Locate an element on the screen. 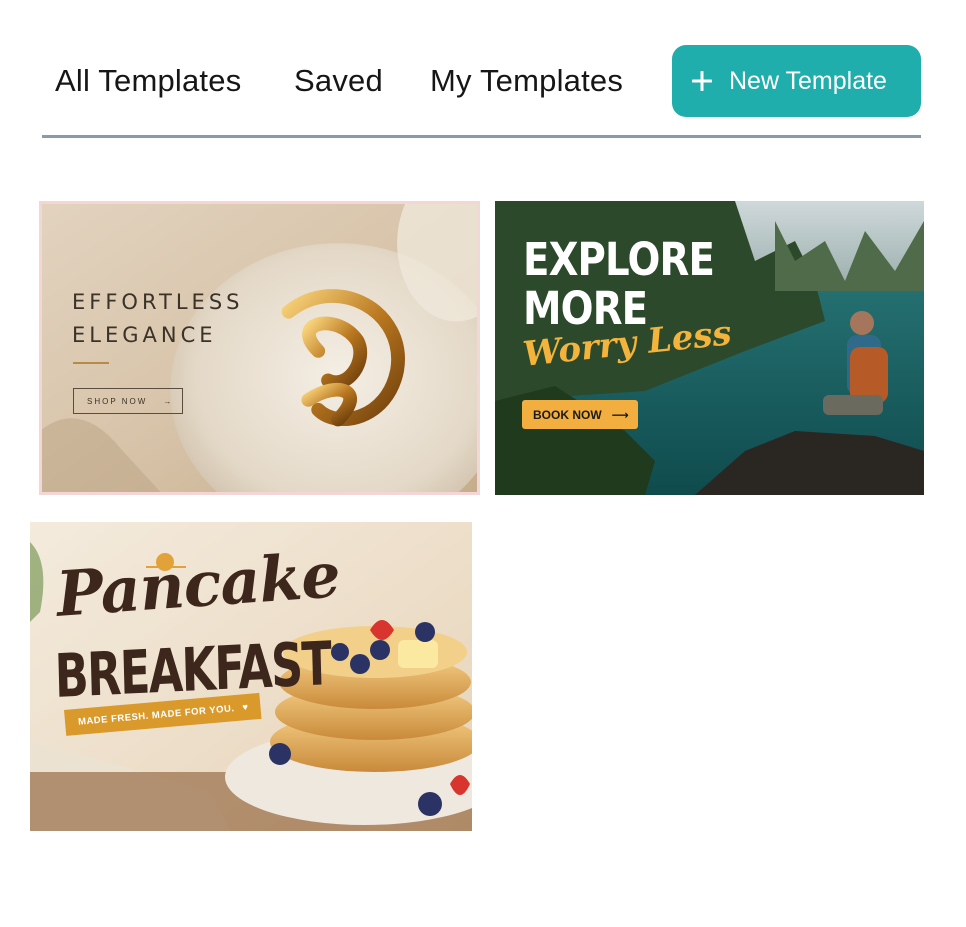 The height and width of the screenshot is (927, 966). template-card-travel: EXPLORE MORE Worry Less BOOK NOW ⟶ is located at coordinates (709, 348).